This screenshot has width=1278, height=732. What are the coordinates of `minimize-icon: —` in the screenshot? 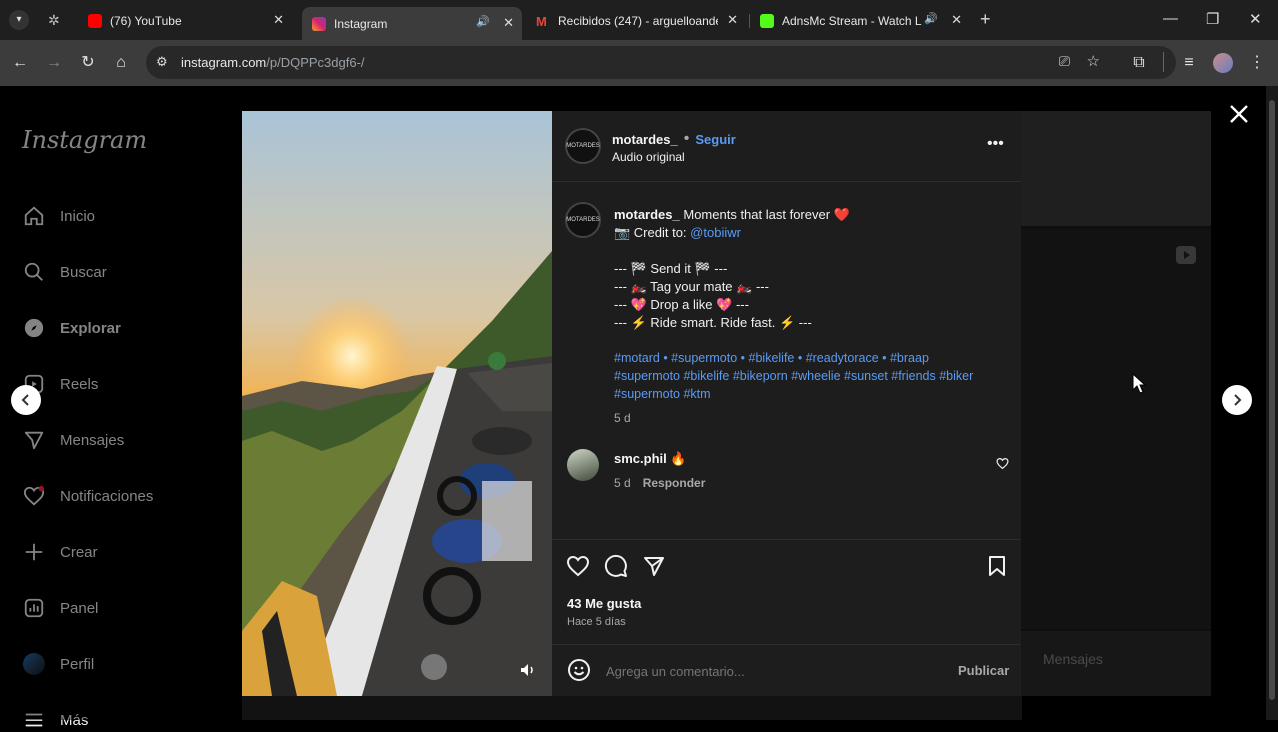 It's located at (1170, 18).